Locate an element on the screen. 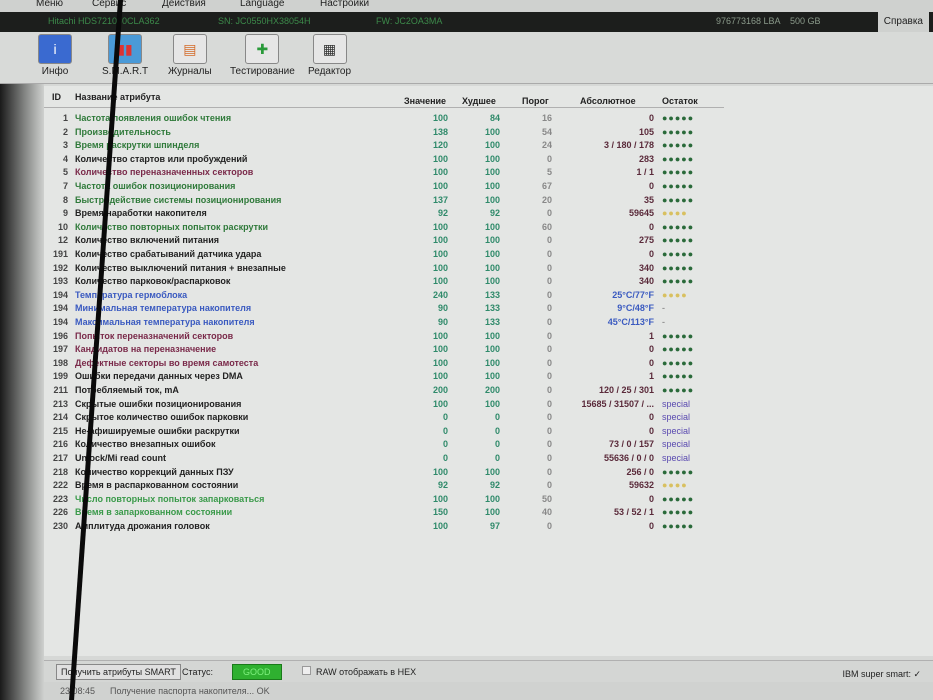 The height and width of the screenshot is (700, 933). attr-raw: 35 is located at coordinates (648, 199).